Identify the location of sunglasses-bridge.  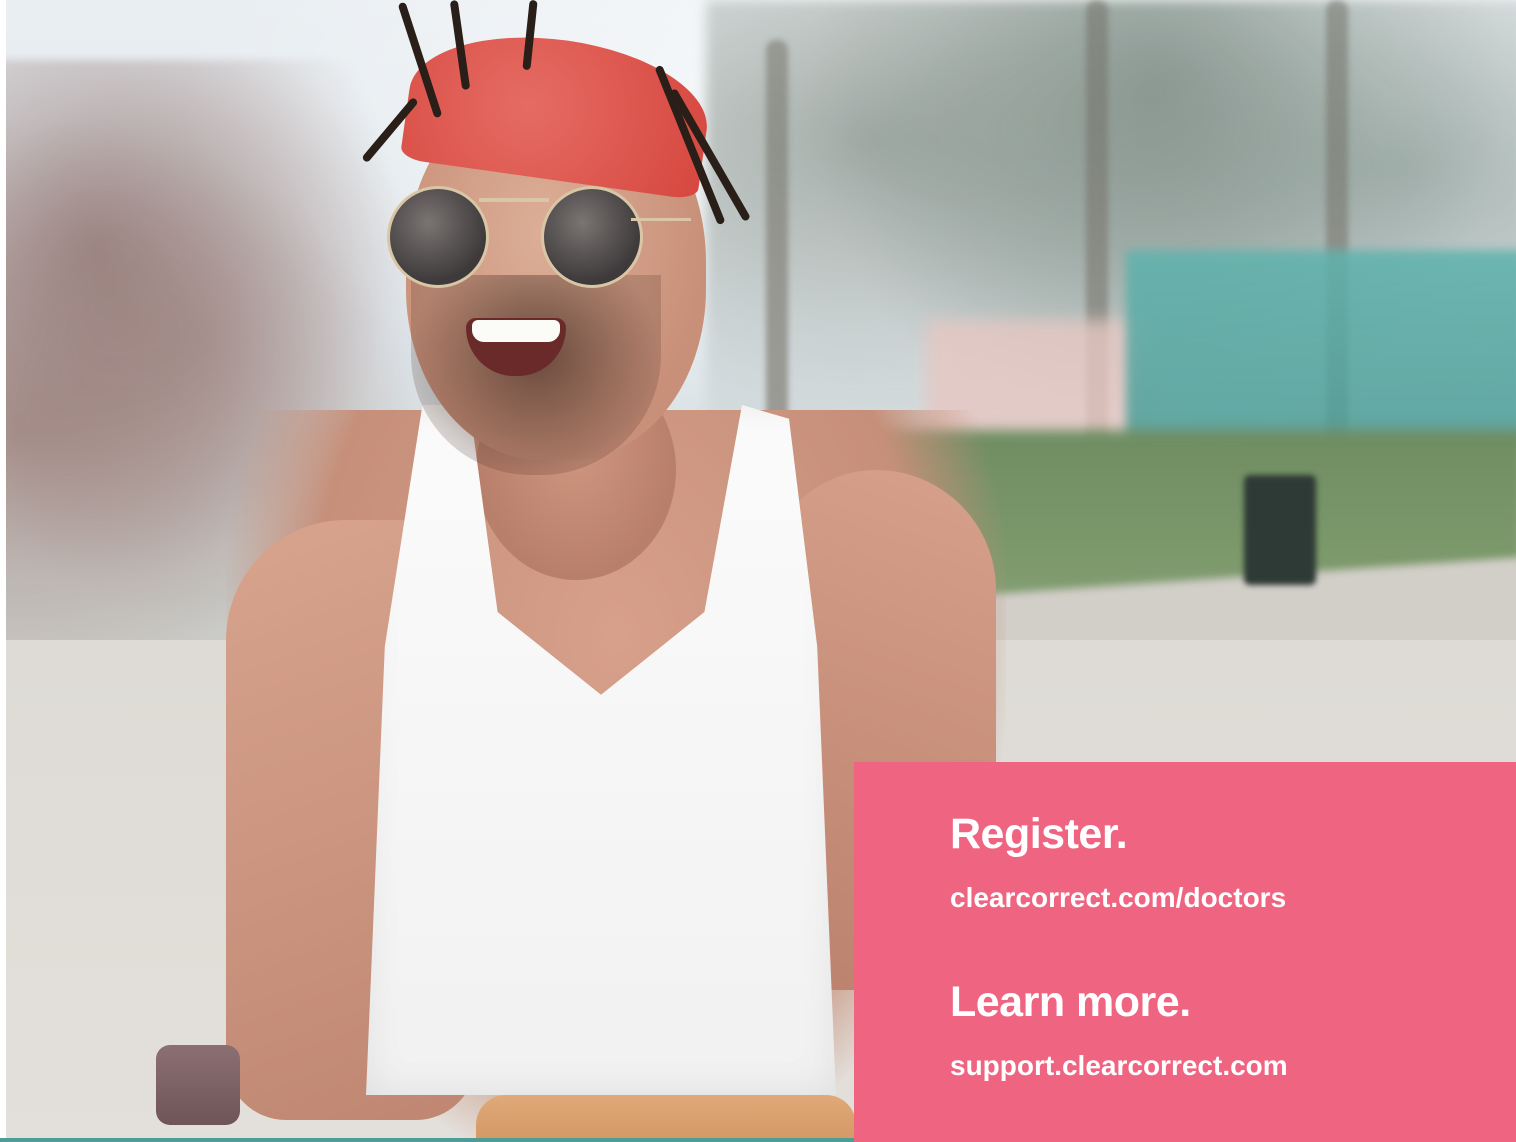
(514, 200).